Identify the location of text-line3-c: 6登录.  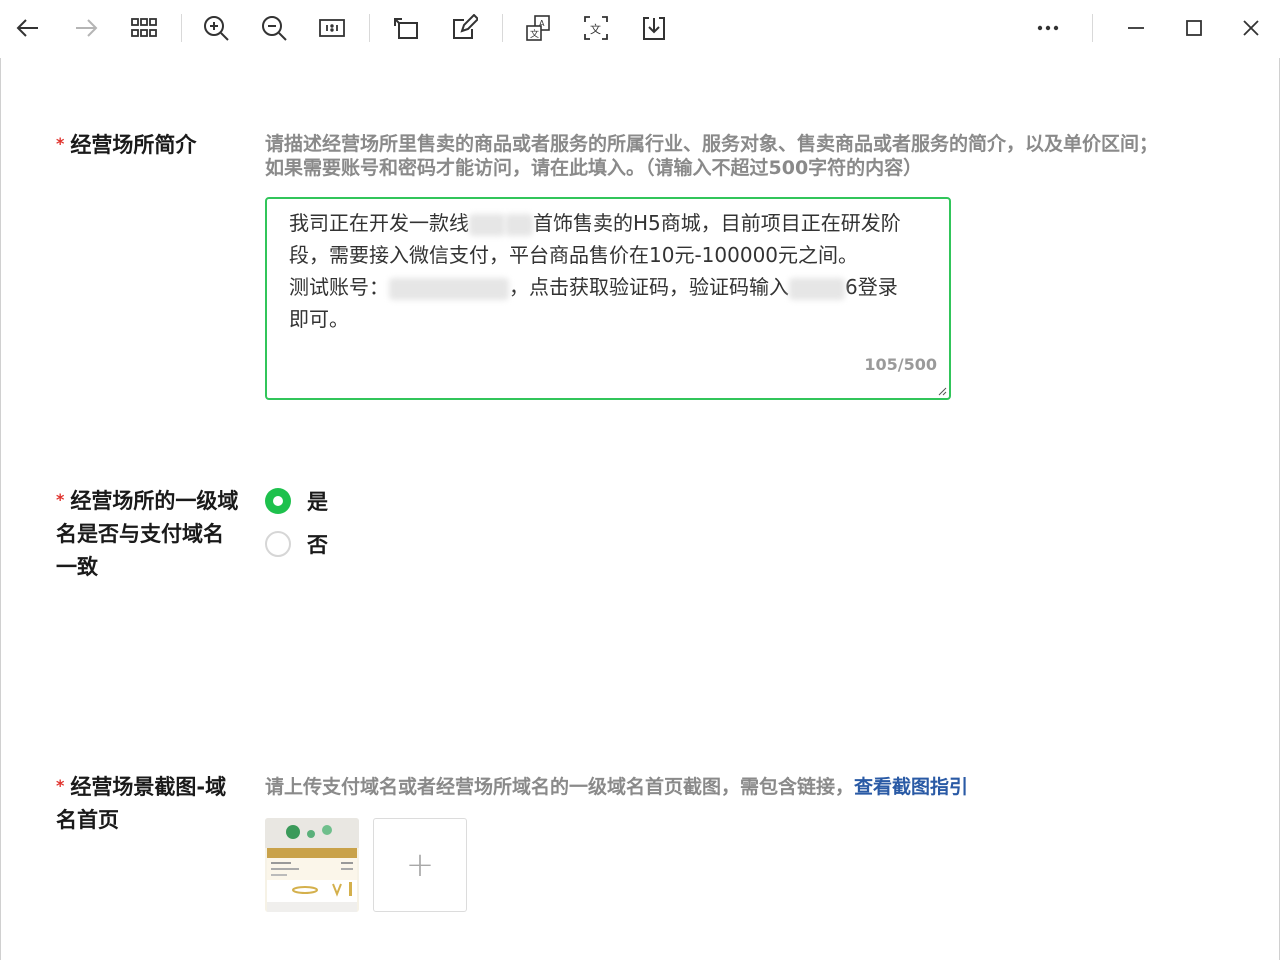
(871, 287).